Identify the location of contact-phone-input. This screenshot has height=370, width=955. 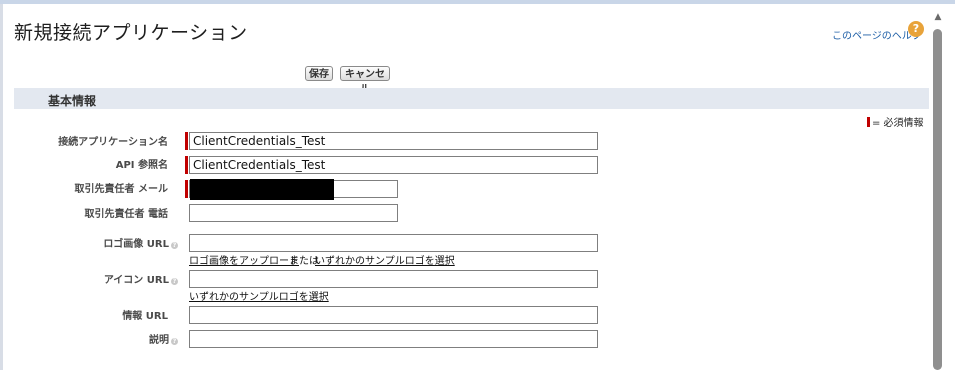
(293, 213).